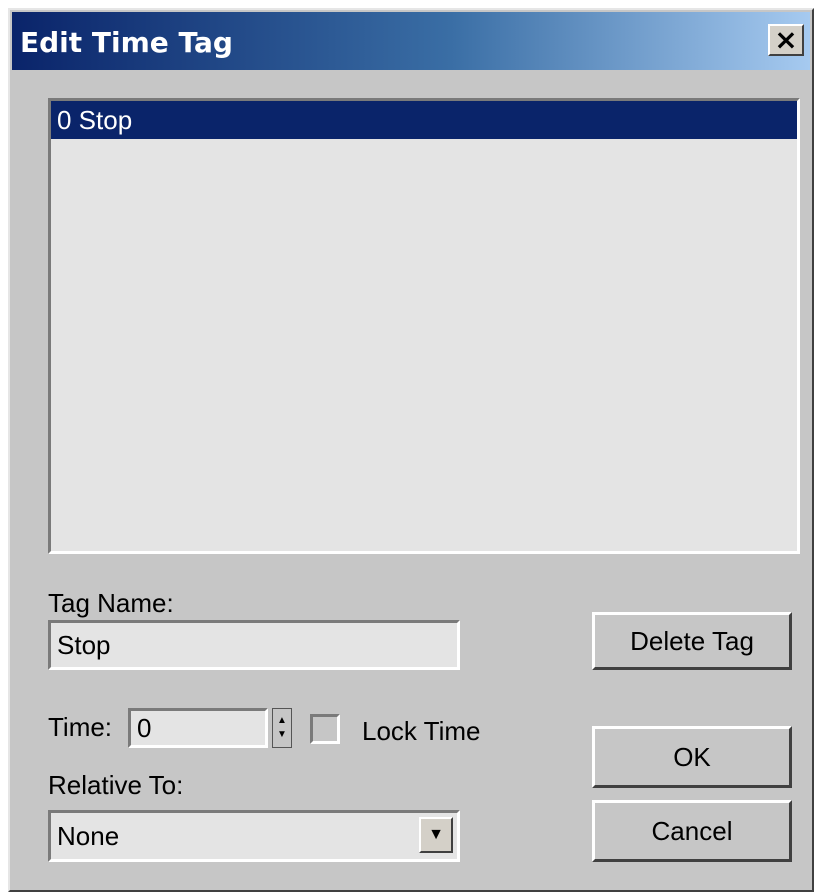  What do you see at coordinates (424, 120) in the screenshot?
I see `list-item: 0 Stop` at bounding box center [424, 120].